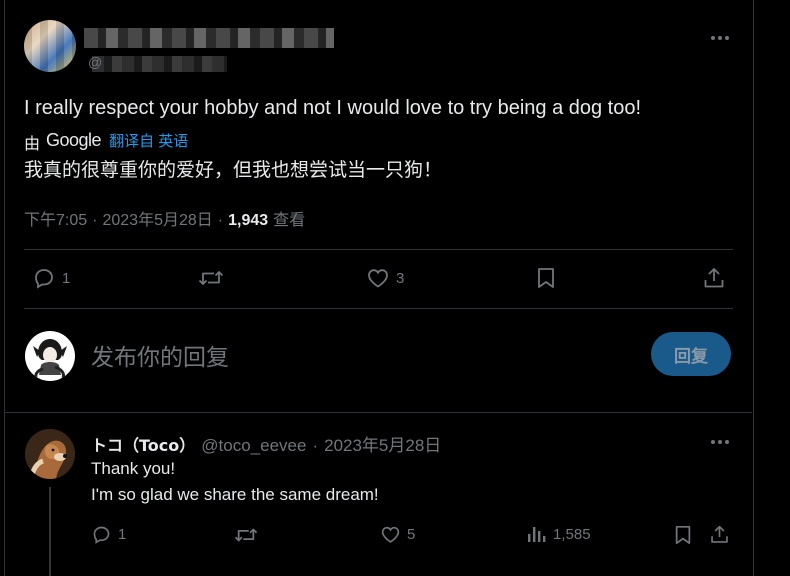 This screenshot has height=576, width=790. What do you see at coordinates (157, 218) in the screenshot?
I see `tweet-date: 2023年5月28日` at bounding box center [157, 218].